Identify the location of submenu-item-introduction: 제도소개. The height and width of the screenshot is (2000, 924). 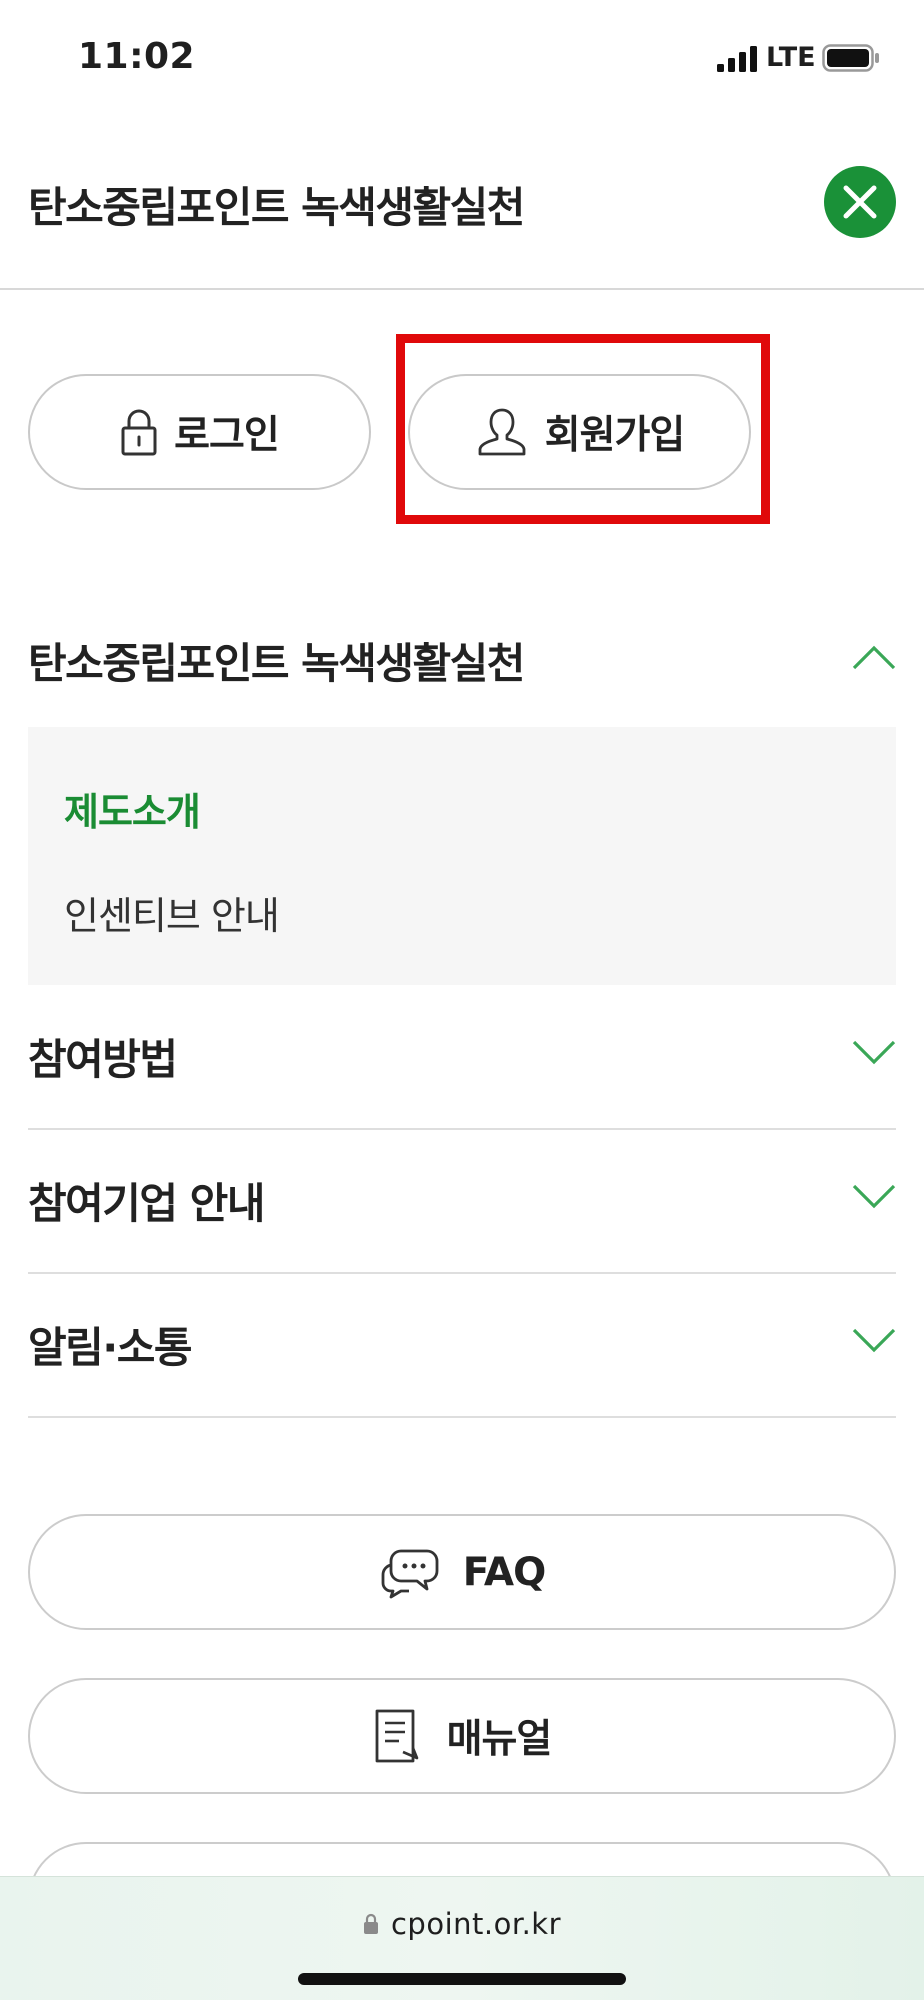
(132, 808).